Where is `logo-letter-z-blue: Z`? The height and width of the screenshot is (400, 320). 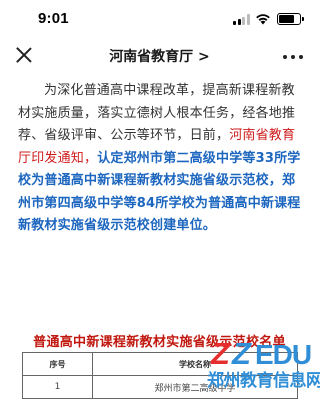
logo-letter-z-blue: Z is located at coordinates (241, 353).